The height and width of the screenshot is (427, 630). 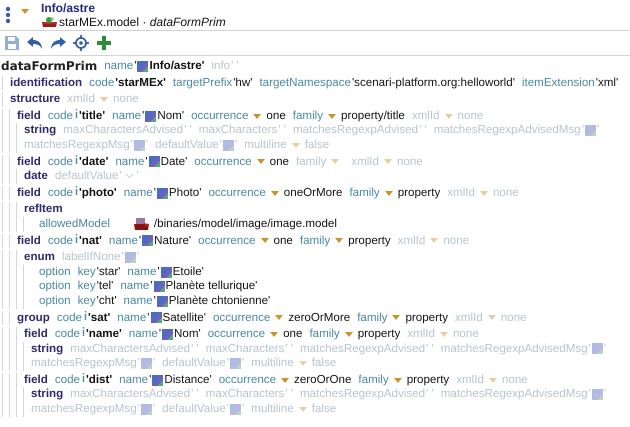 What do you see at coordinates (47, 394) in the screenshot?
I see `element-name: string` at bounding box center [47, 394].